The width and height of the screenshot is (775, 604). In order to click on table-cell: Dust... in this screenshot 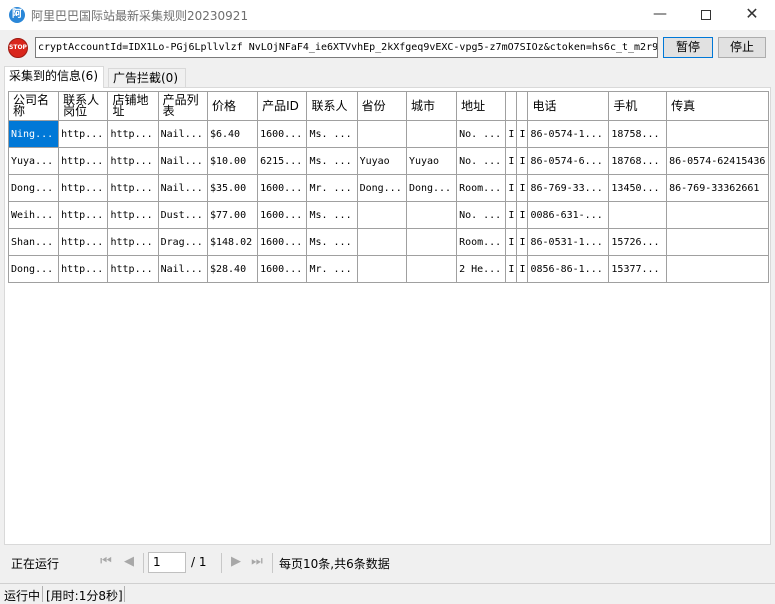, I will do `click(182, 215)`.